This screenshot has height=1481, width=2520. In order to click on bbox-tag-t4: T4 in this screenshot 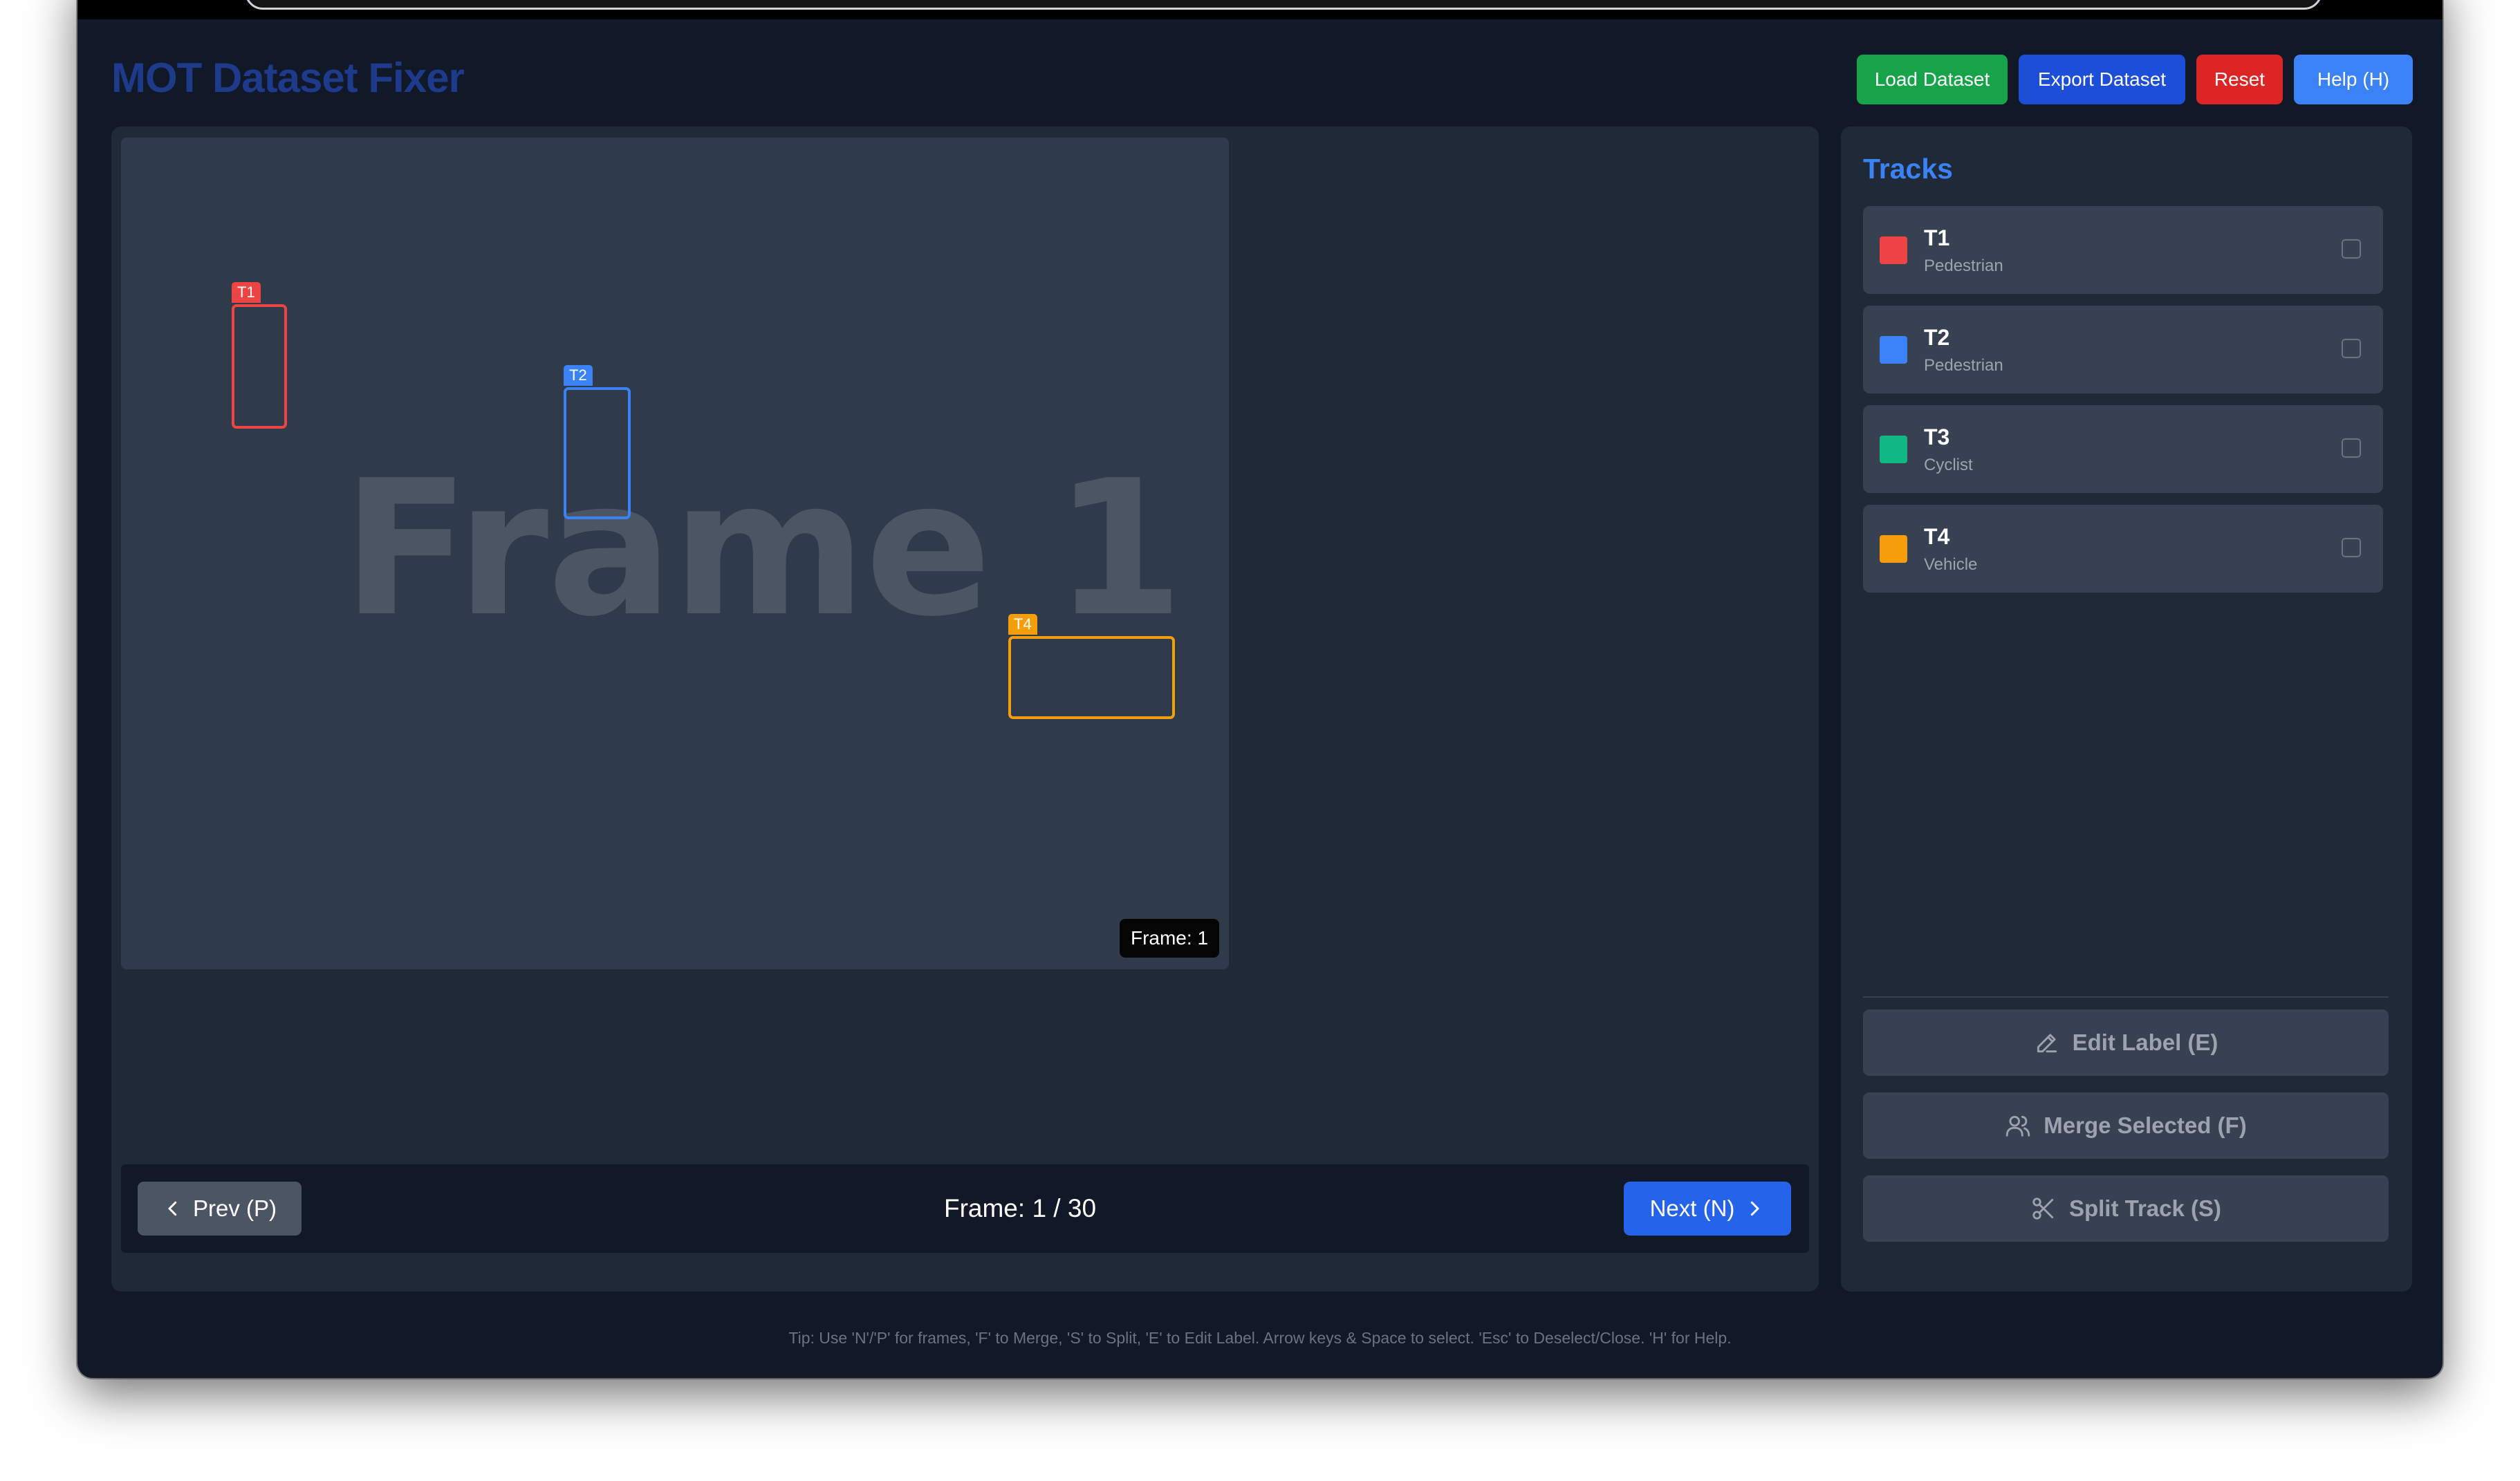, I will do `click(1022, 625)`.